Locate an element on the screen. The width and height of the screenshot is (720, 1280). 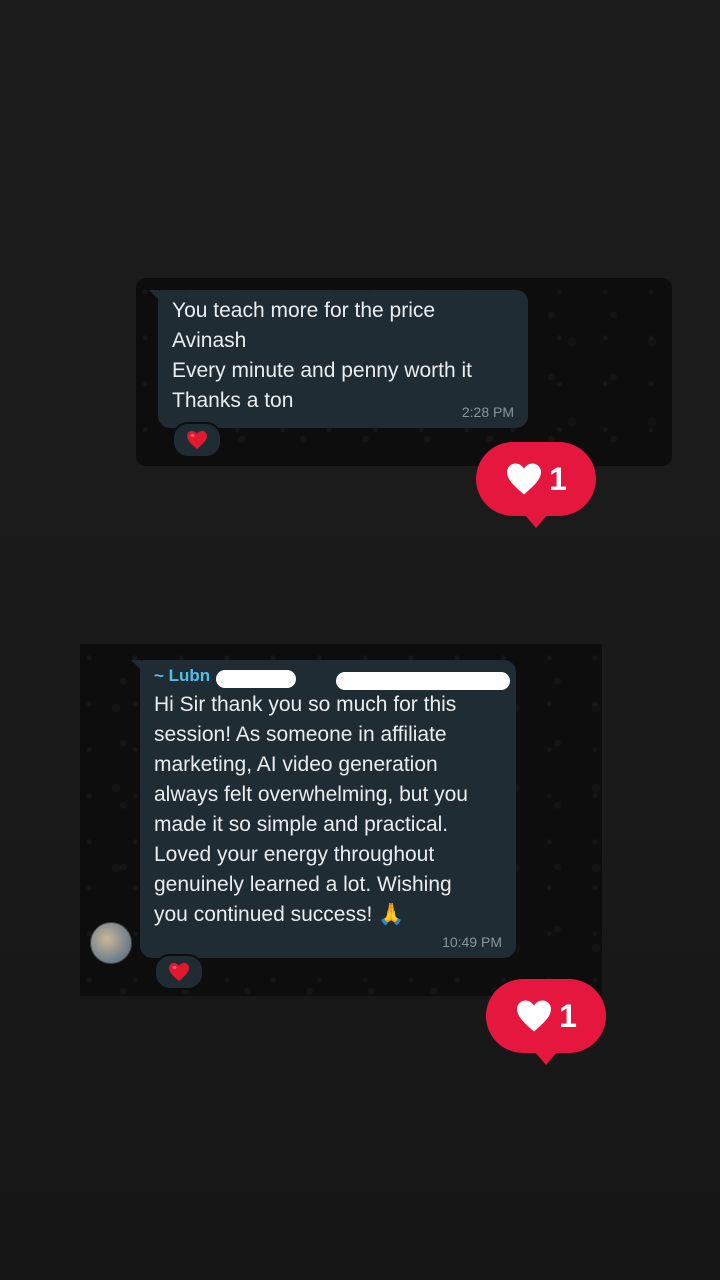
message-timestamp: 2:28 PM is located at coordinates (487, 412).